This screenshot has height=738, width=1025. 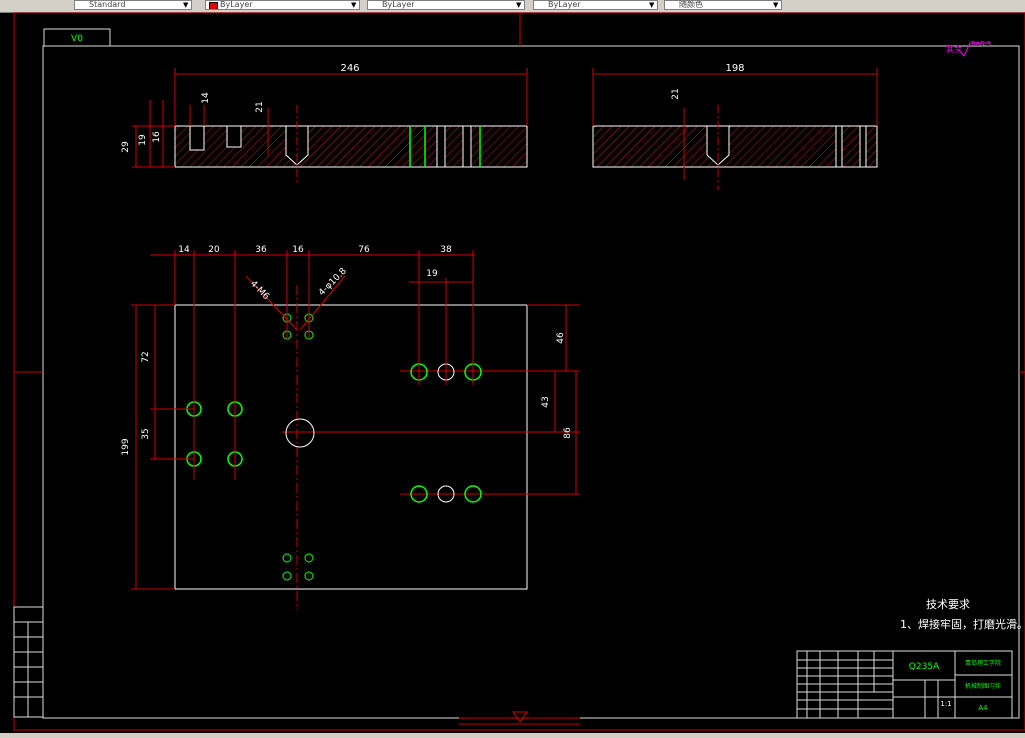 What do you see at coordinates (282, 5) in the screenshot?
I see `color-dropdown: ByLayer ▼` at bounding box center [282, 5].